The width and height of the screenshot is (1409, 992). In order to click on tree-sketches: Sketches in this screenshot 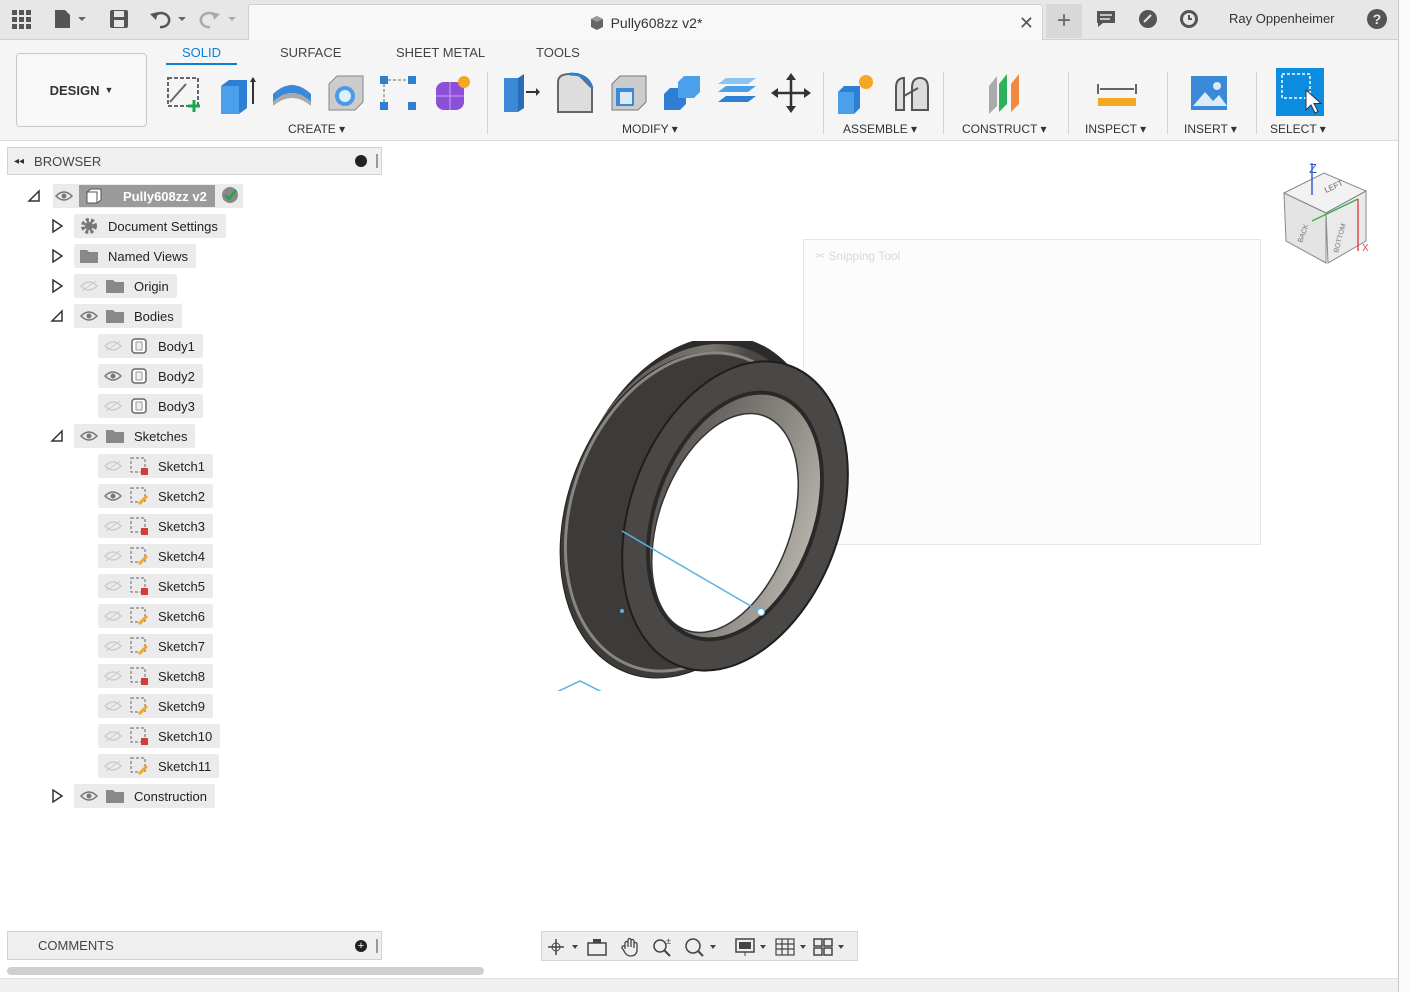, I will do `click(123, 436)`.